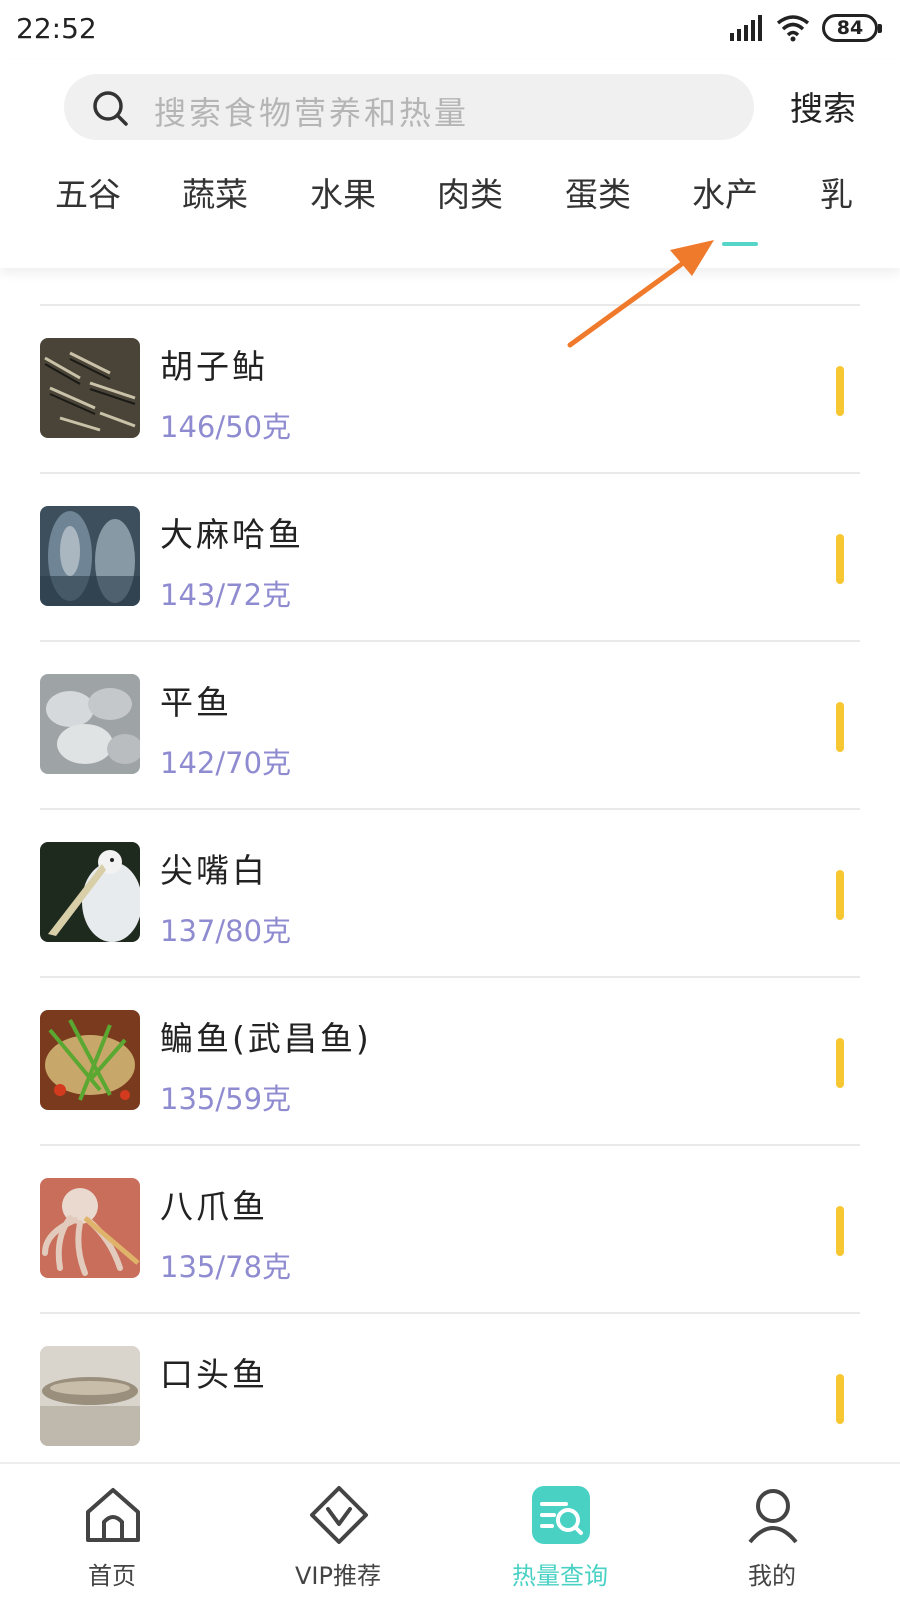  I want to click on list-item: 鳊鱼(武昌鱼) 135/59克, so click(450, 1062).